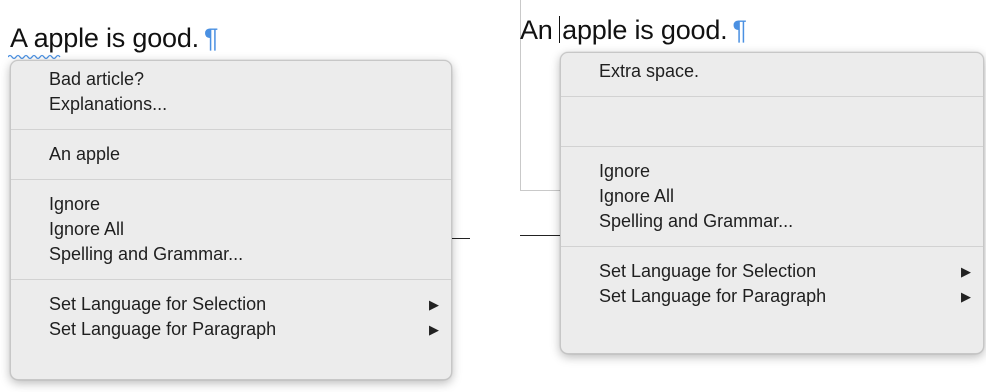 The image size is (986, 392). I want to click on menu-item-correction-empty, so click(772, 121).